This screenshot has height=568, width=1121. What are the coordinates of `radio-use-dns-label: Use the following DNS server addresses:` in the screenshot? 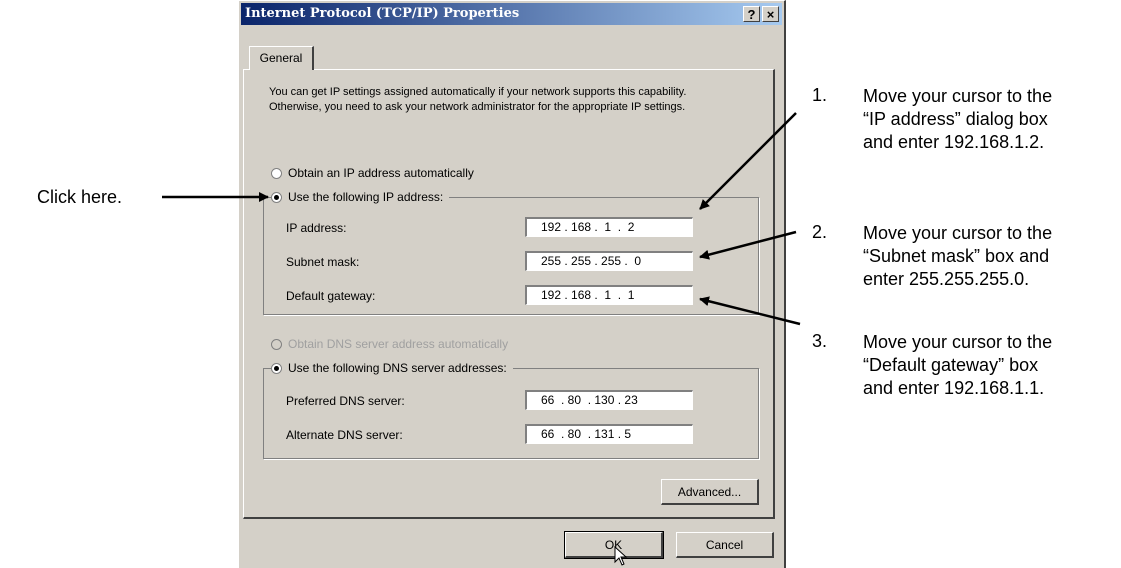 It's located at (397, 368).